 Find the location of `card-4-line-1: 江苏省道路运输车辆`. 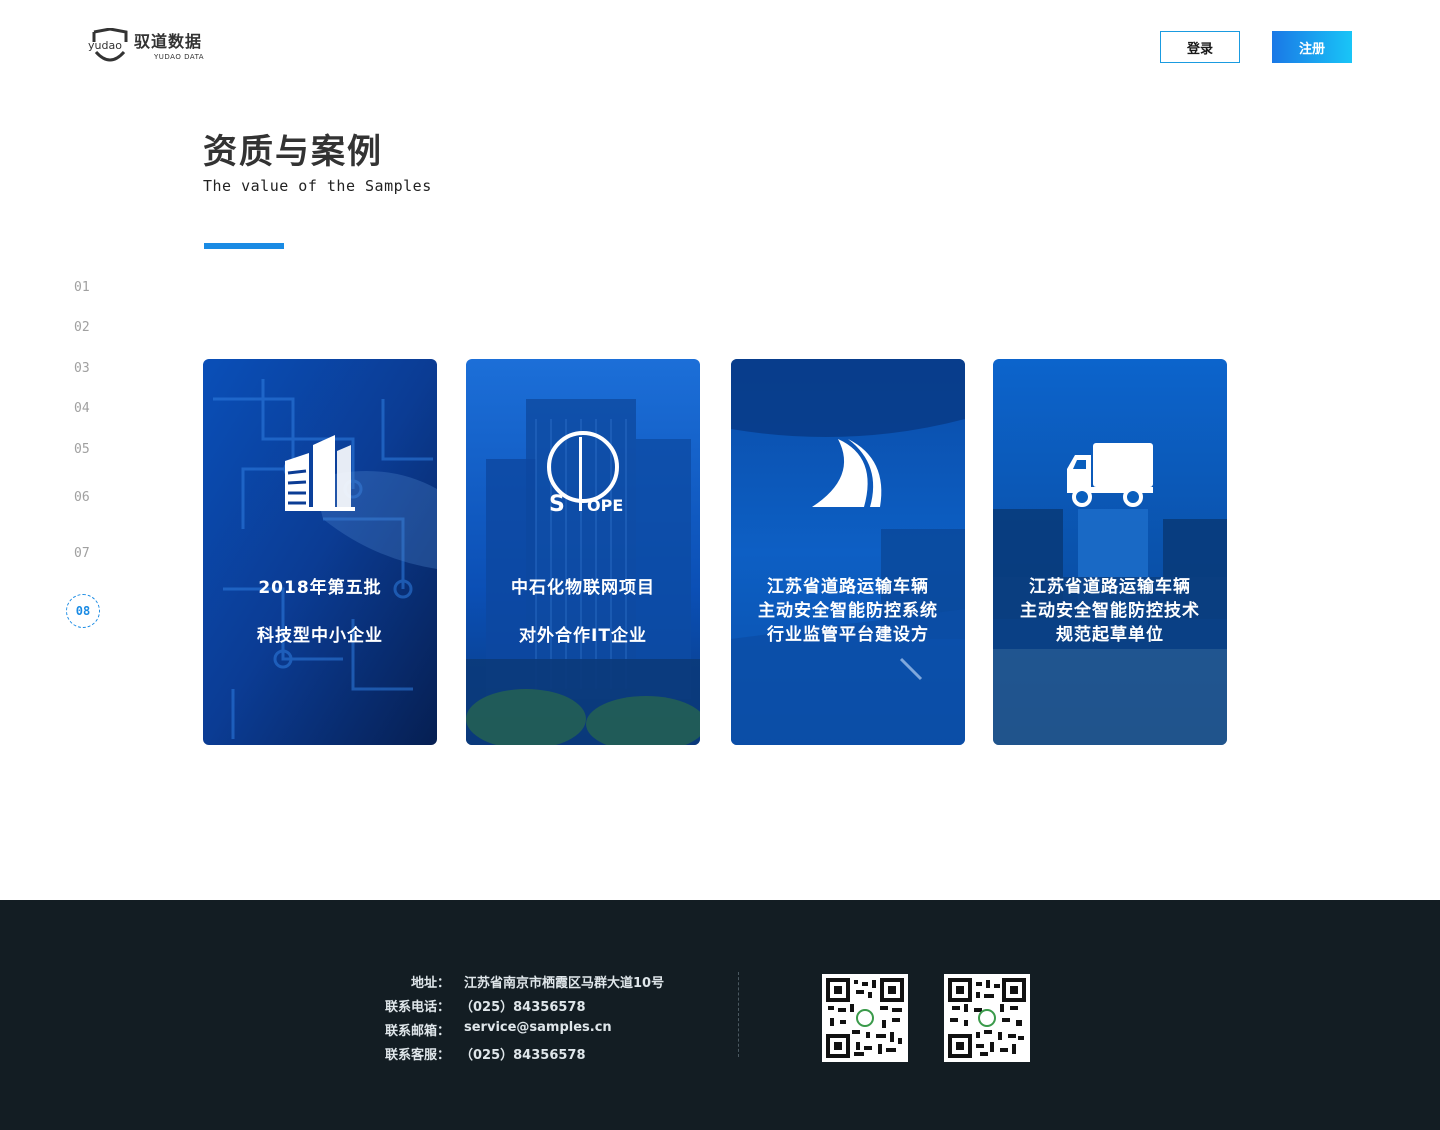

card-4-line-1: 江苏省道路运输车辆 is located at coordinates (1110, 587).